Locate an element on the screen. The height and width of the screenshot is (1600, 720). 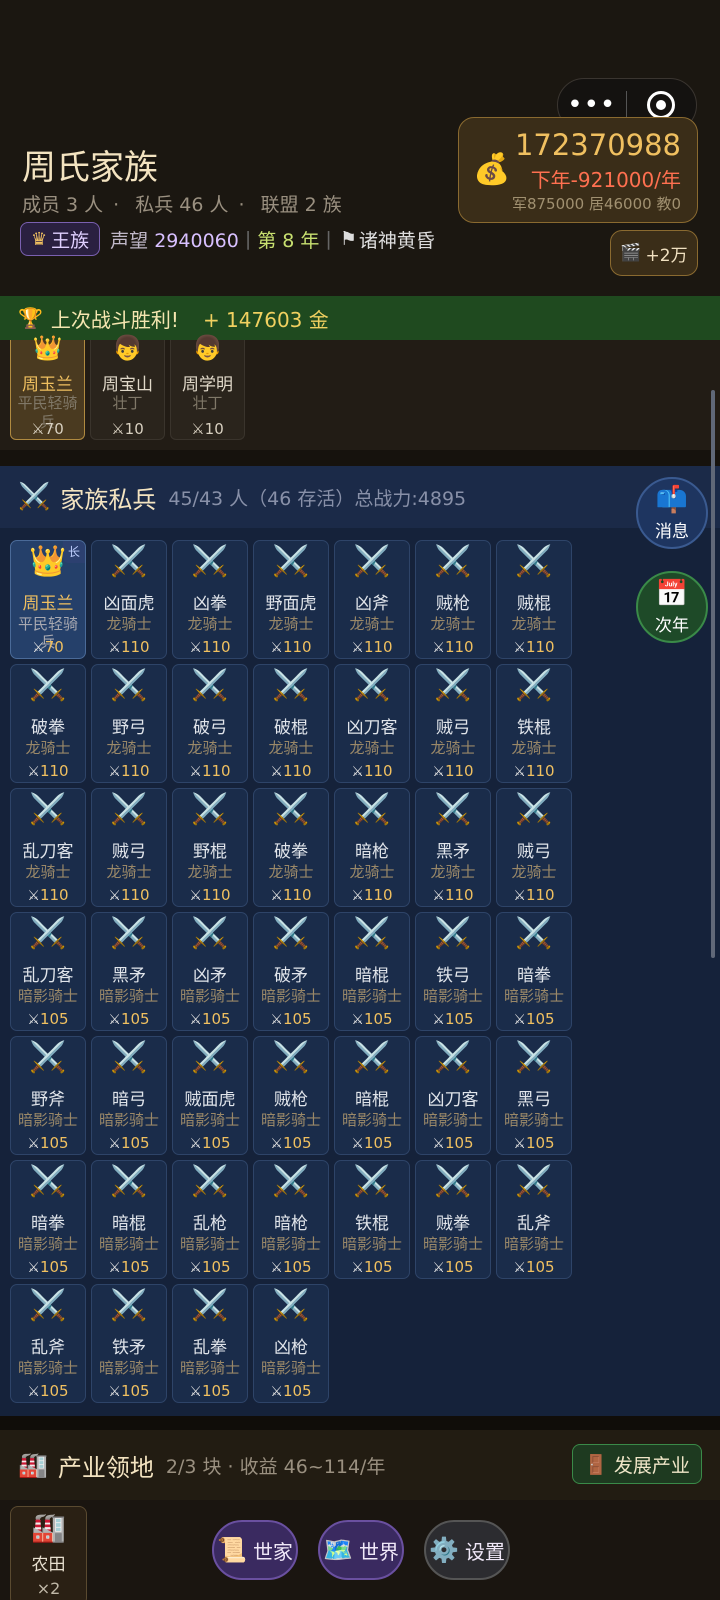
soldier-card: ⚔️ 暗枪 暗影骑士 ⚔105 is located at coordinates (291, 1219).